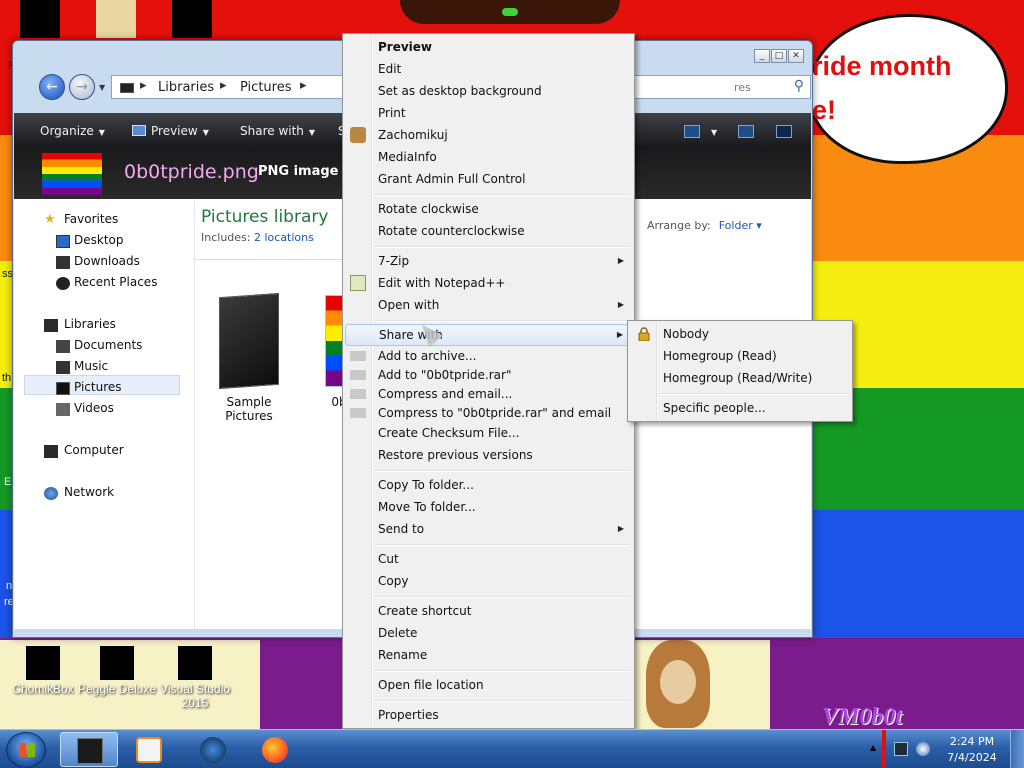 The height and width of the screenshot is (768, 1024). What do you see at coordinates (762, 56) in the screenshot?
I see `minimize-button: _` at bounding box center [762, 56].